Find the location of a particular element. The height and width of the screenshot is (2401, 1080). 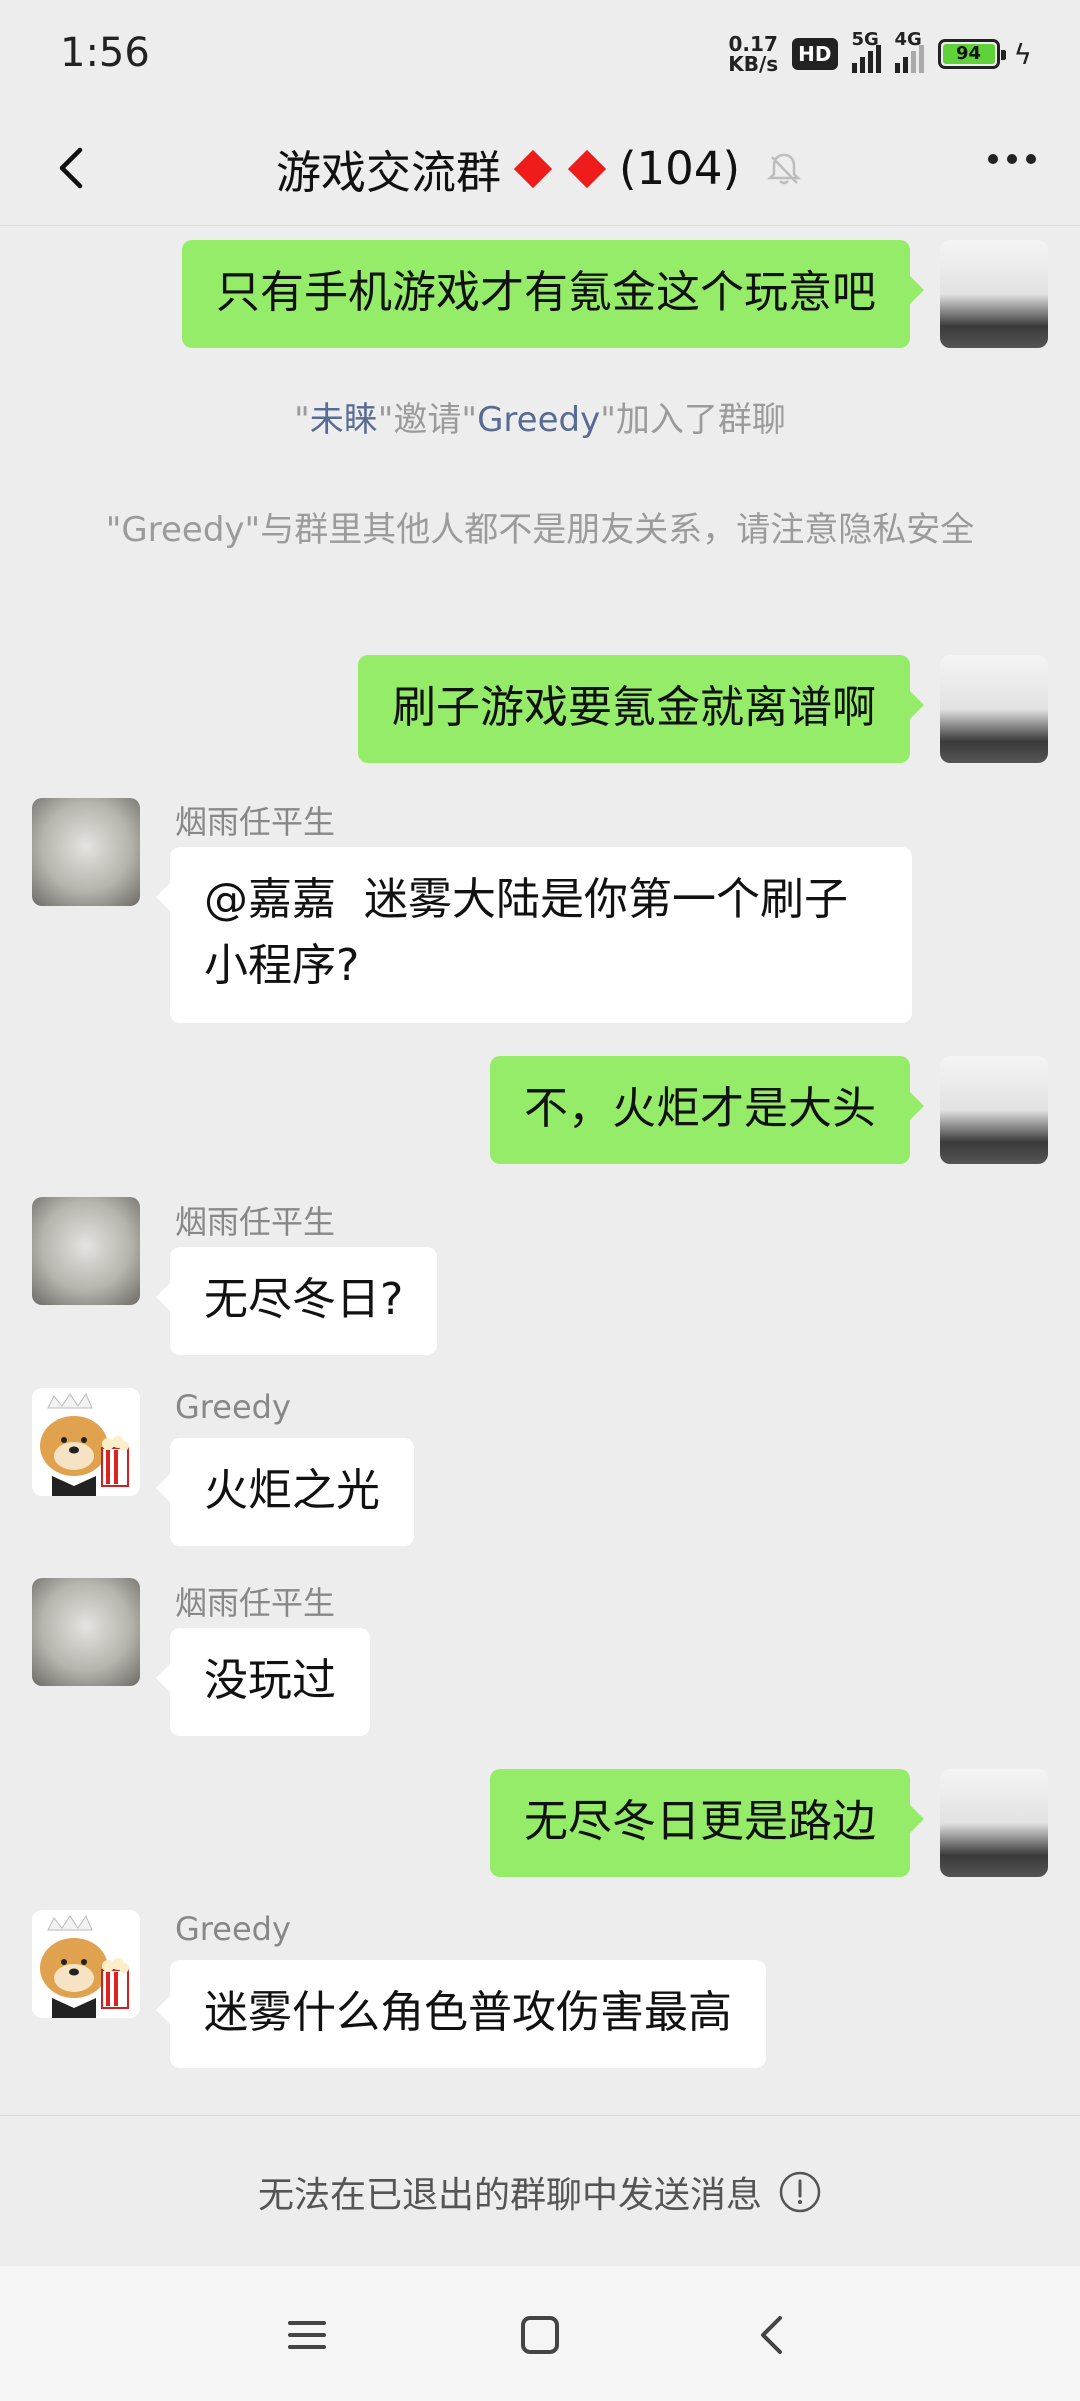

incoming-message: @嘉嘉 迷雾大陆是你第一个刷子小程序? is located at coordinates (534, 935).